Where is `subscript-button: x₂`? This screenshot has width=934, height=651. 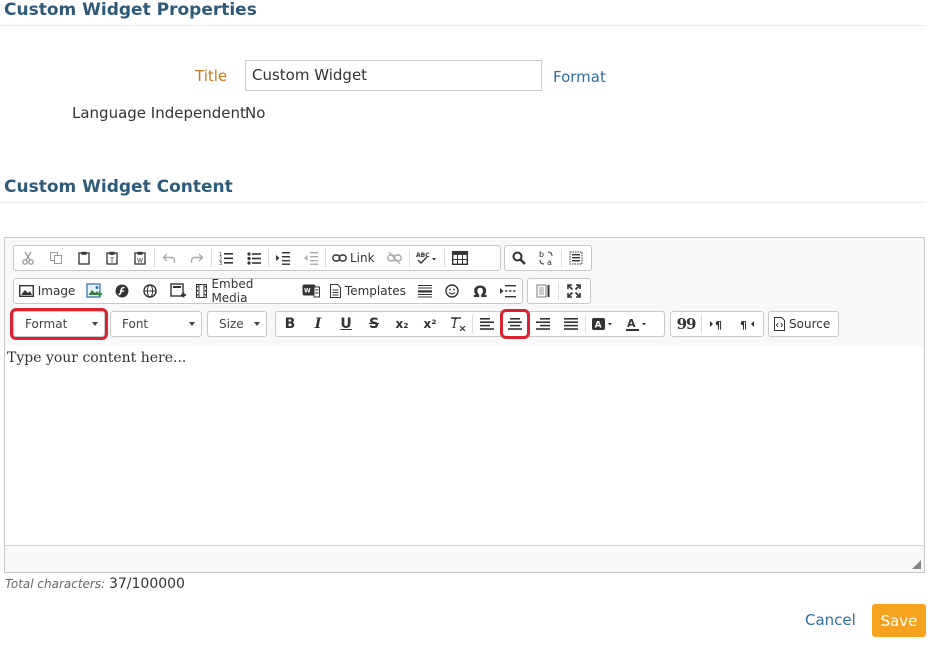 subscript-button: x₂ is located at coordinates (402, 324).